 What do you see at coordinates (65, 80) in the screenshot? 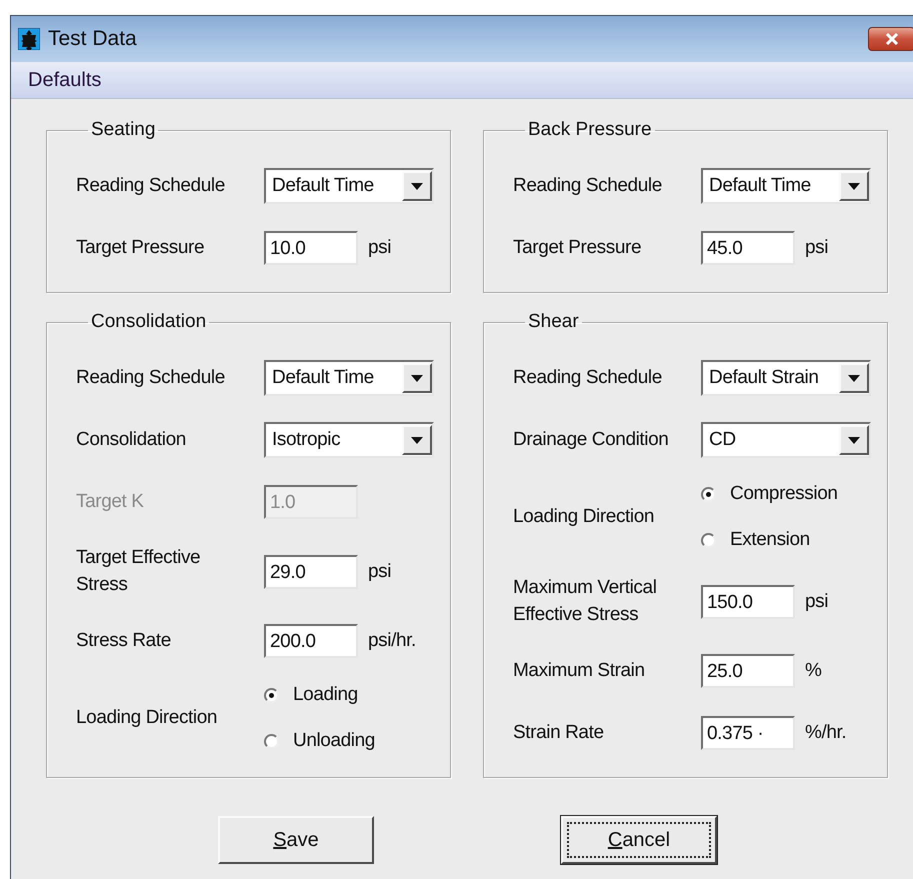
I see `menu-item: Defaults` at bounding box center [65, 80].